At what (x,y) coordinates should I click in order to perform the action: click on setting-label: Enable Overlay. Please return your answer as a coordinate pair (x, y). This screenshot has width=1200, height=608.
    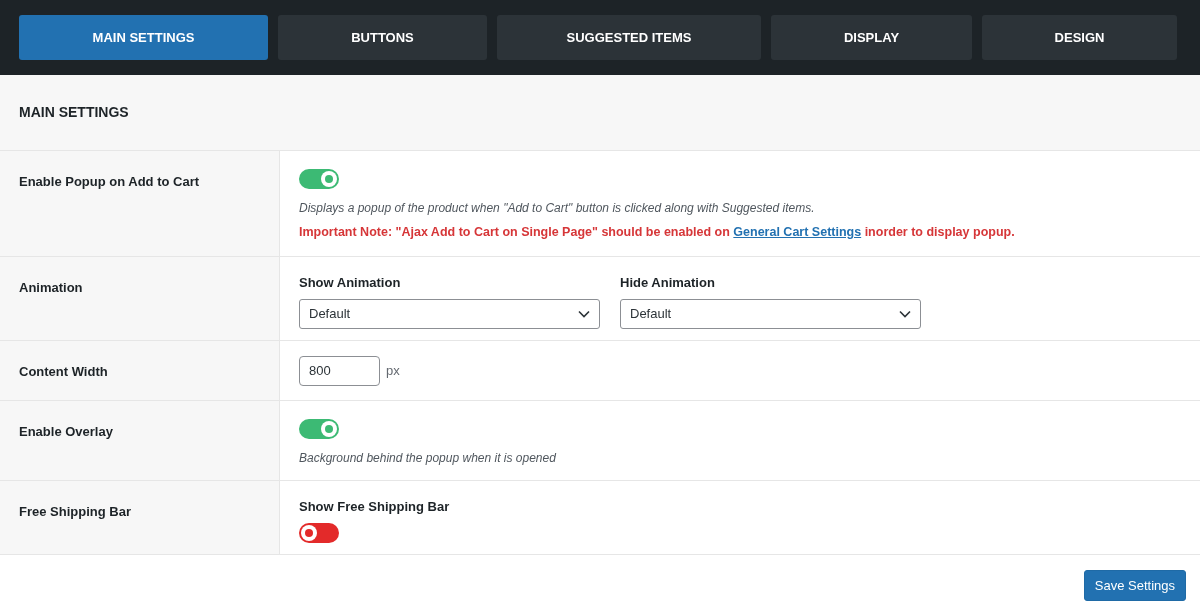
    Looking at the image, I should click on (66, 431).